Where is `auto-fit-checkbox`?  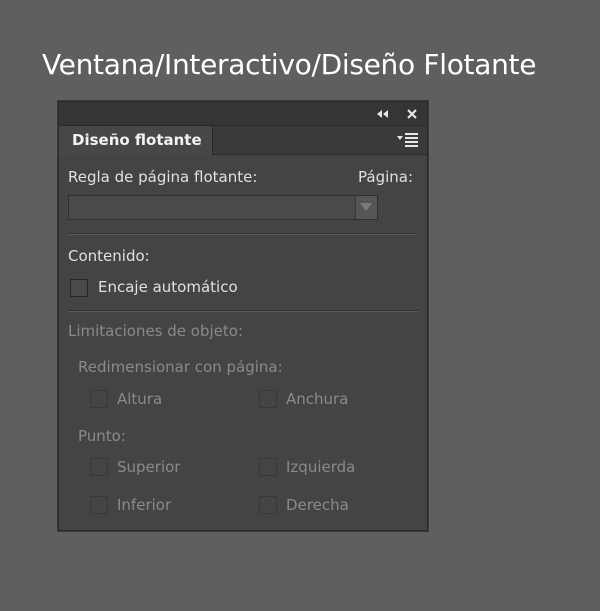 auto-fit-checkbox is located at coordinates (79, 288).